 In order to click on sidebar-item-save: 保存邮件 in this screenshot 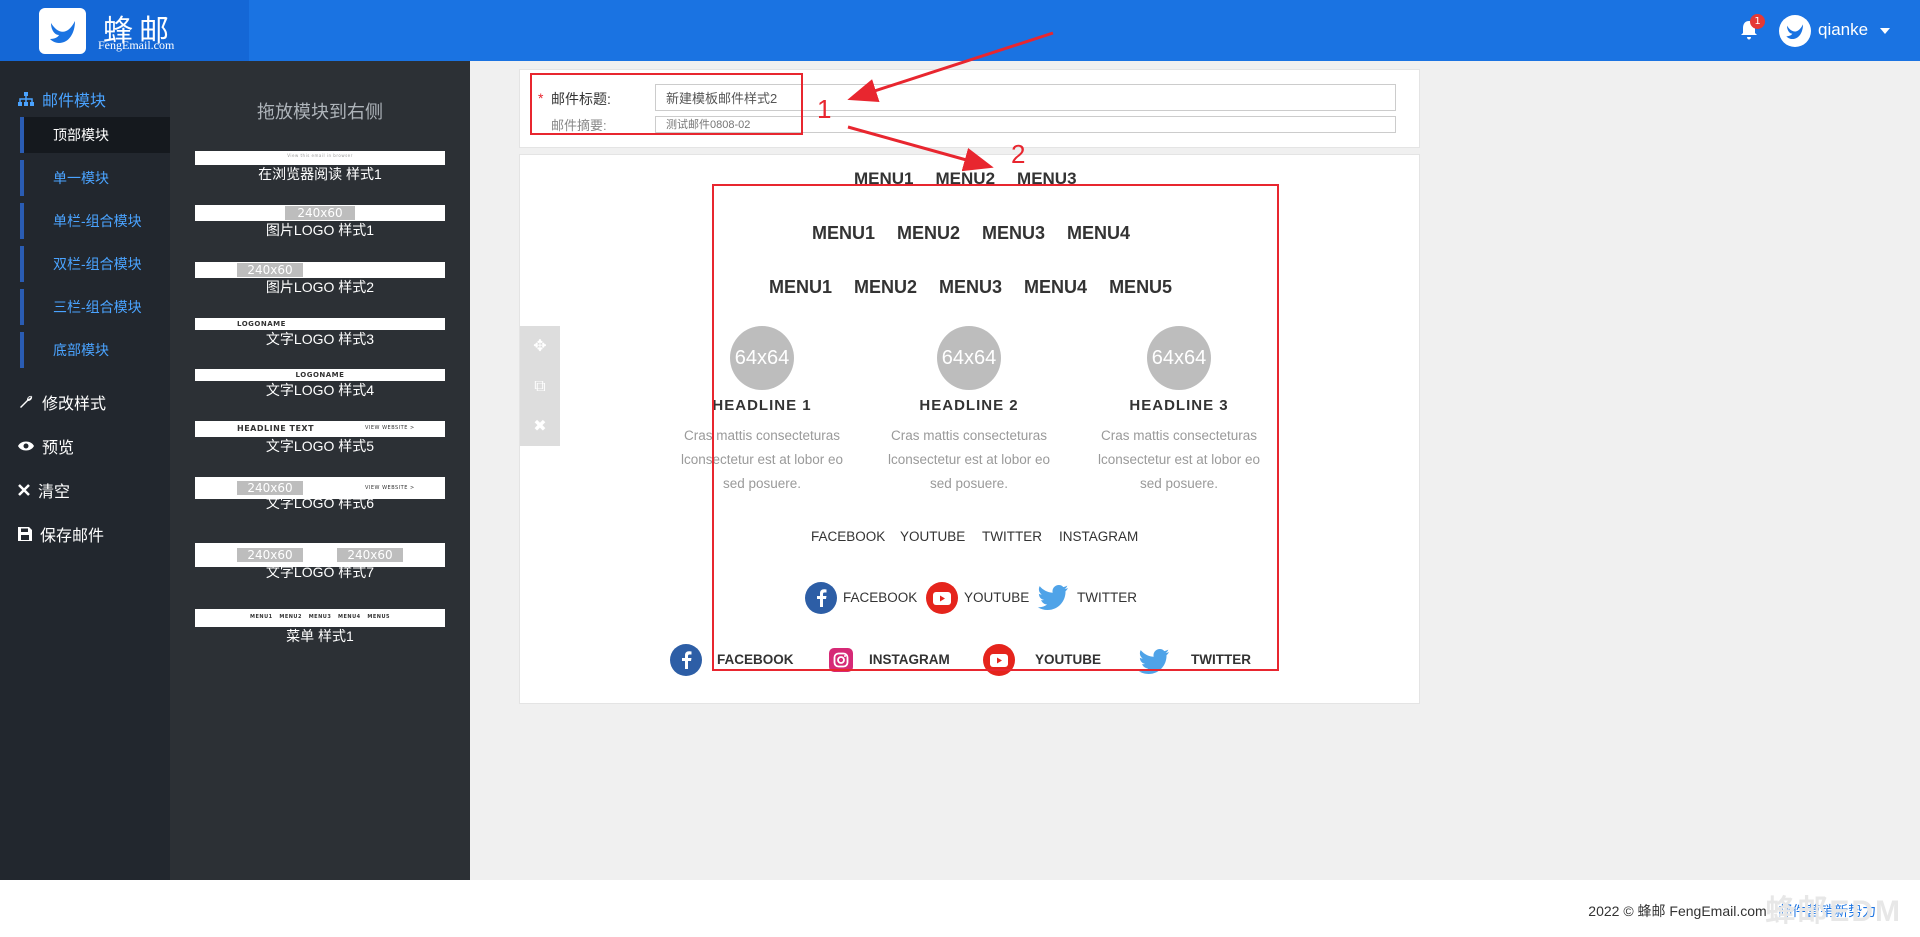, I will do `click(61, 534)`.